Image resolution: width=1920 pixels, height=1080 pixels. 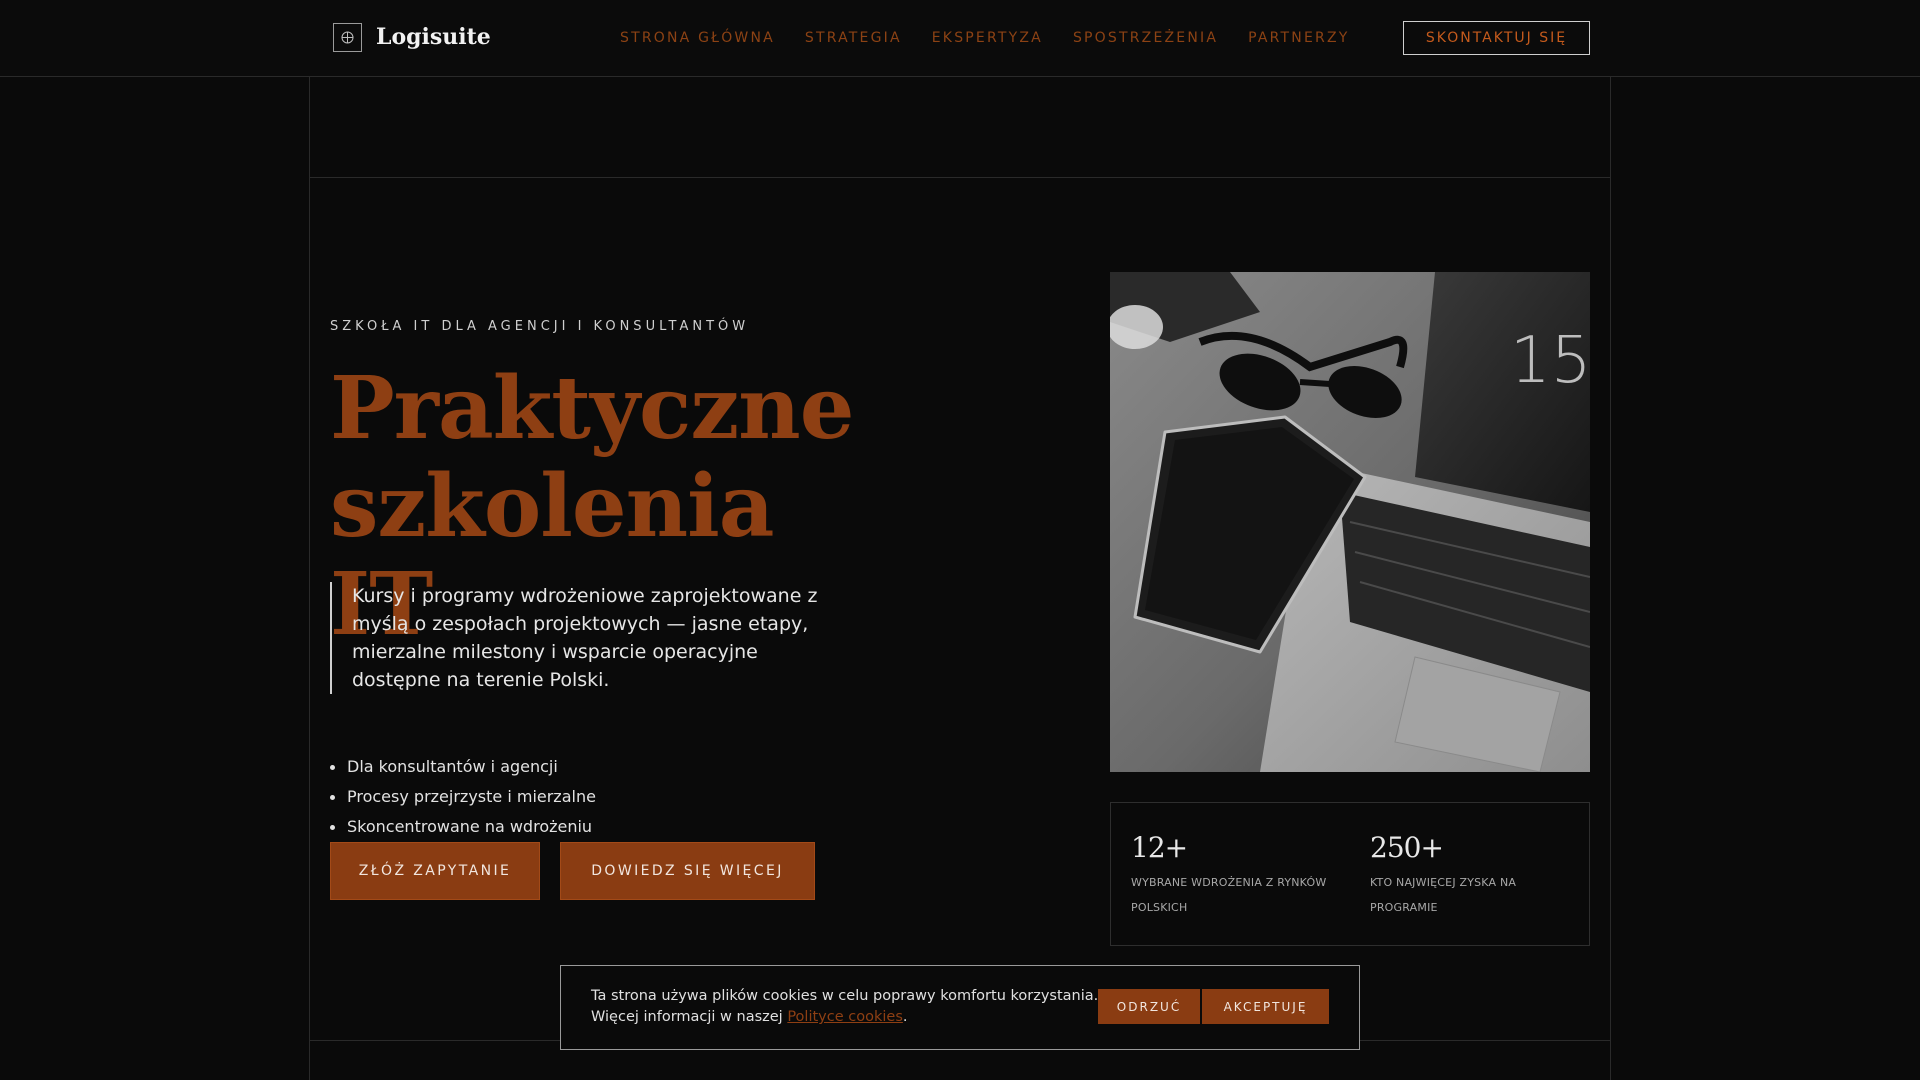 I want to click on stat-item: 12+ WYBRANE WDROŻENIA Z RYNKÓW POLSKICH, so click(x=1230, y=874).